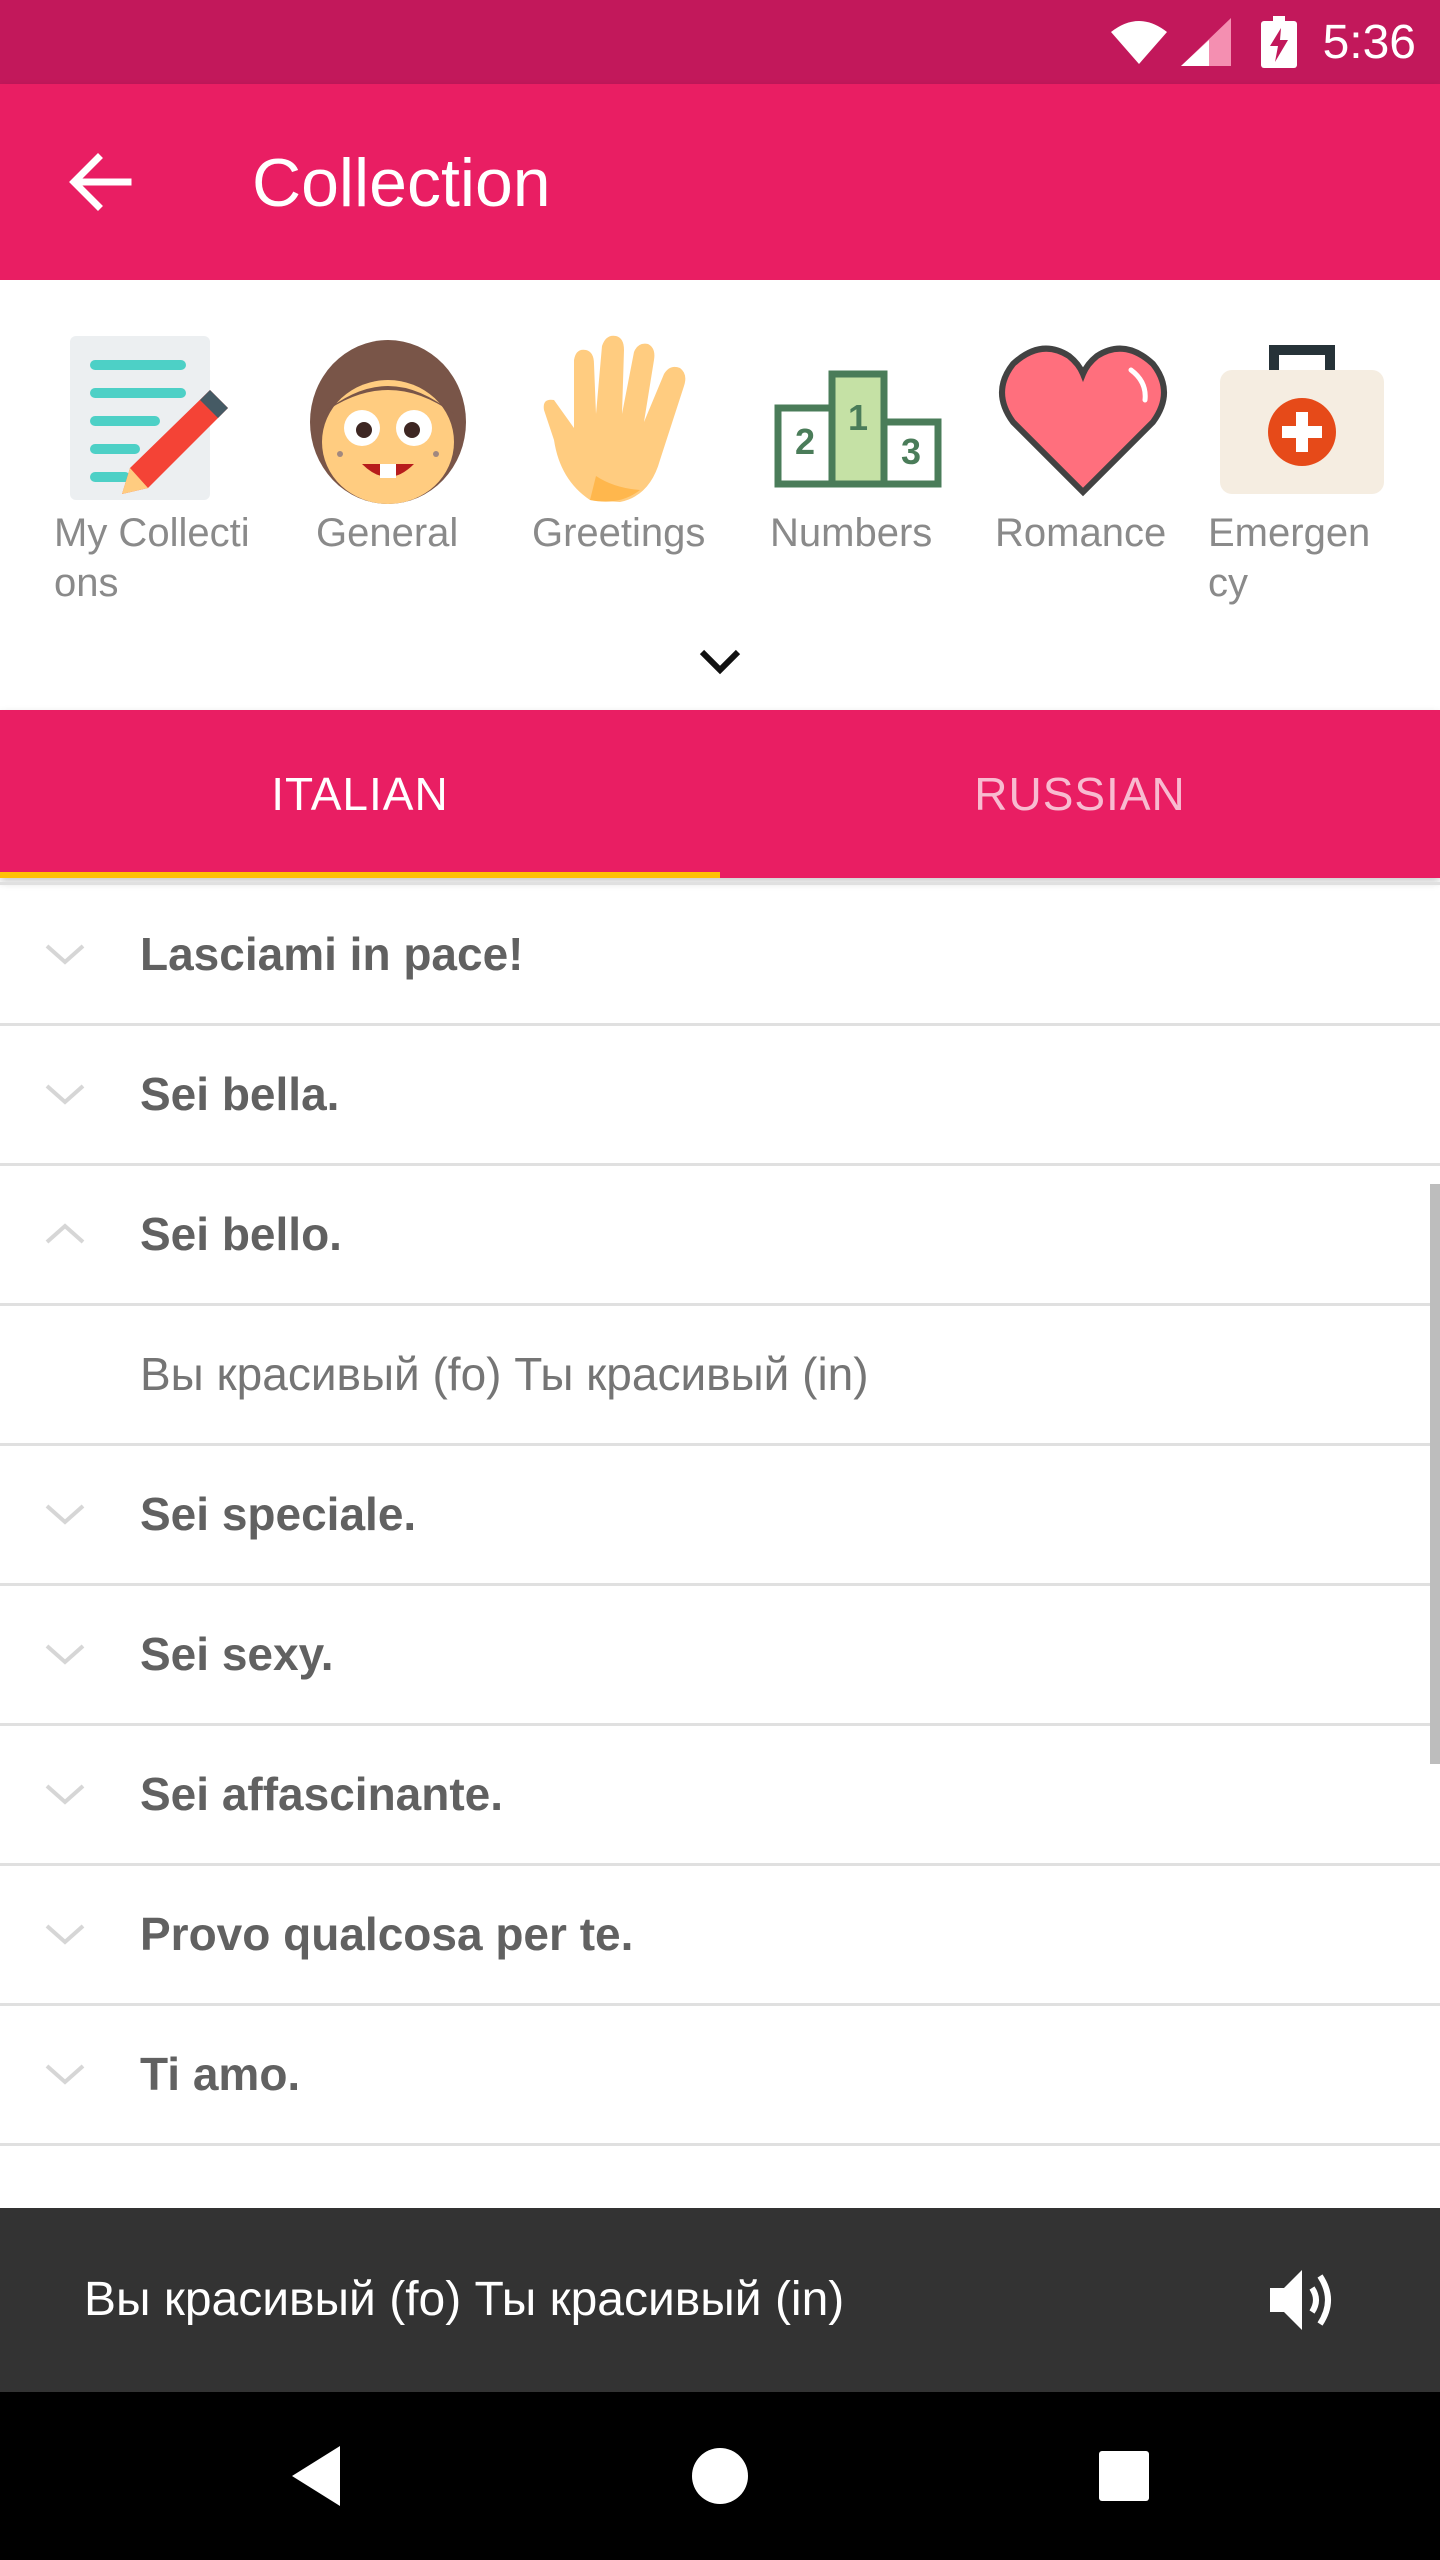 This screenshot has height=2560, width=1440. Describe the element at coordinates (1080, 794) in the screenshot. I see `tab-russian: RUSSIAN` at that location.